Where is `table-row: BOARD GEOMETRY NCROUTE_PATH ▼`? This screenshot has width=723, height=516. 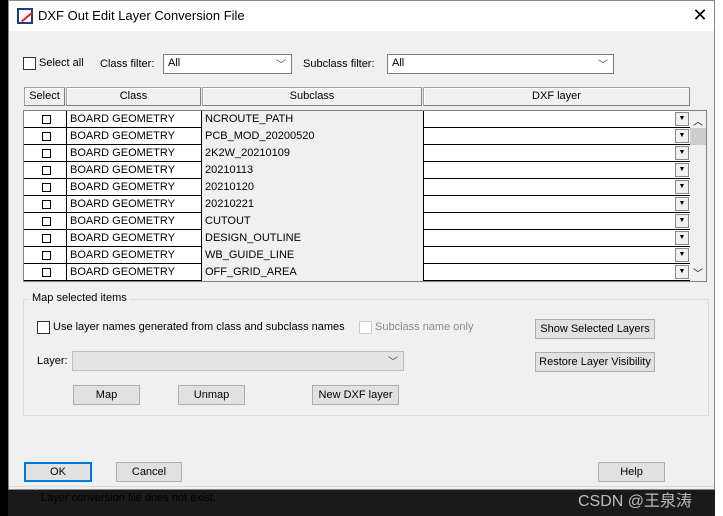
table-row: BOARD GEOMETRY NCROUTE_PATH ▼ is located at coordinates (357, 119).